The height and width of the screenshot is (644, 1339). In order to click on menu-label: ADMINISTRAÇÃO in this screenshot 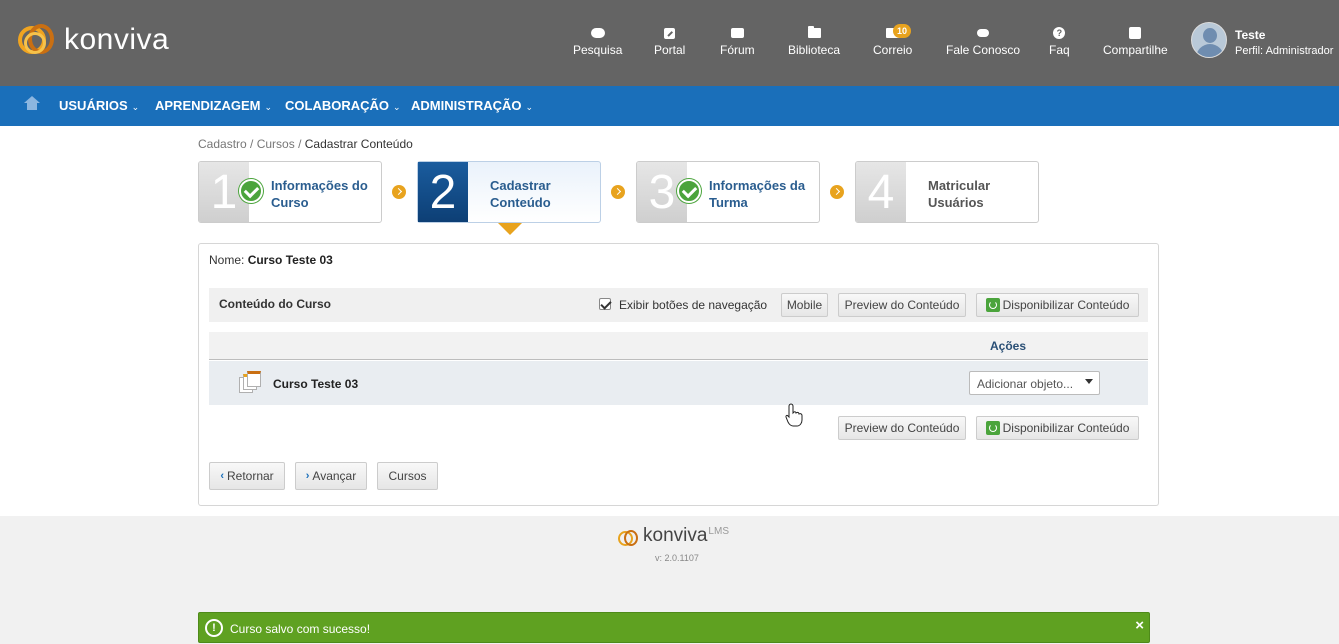, I will do `click(466, 105)`.